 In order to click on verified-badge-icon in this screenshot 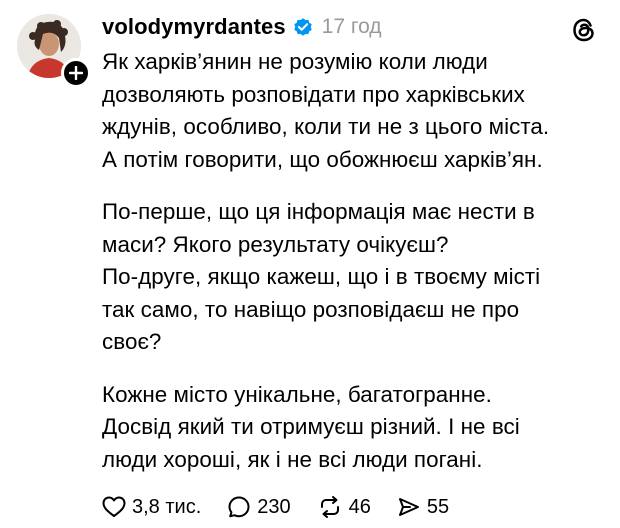, I will do `click(303, 27)`.